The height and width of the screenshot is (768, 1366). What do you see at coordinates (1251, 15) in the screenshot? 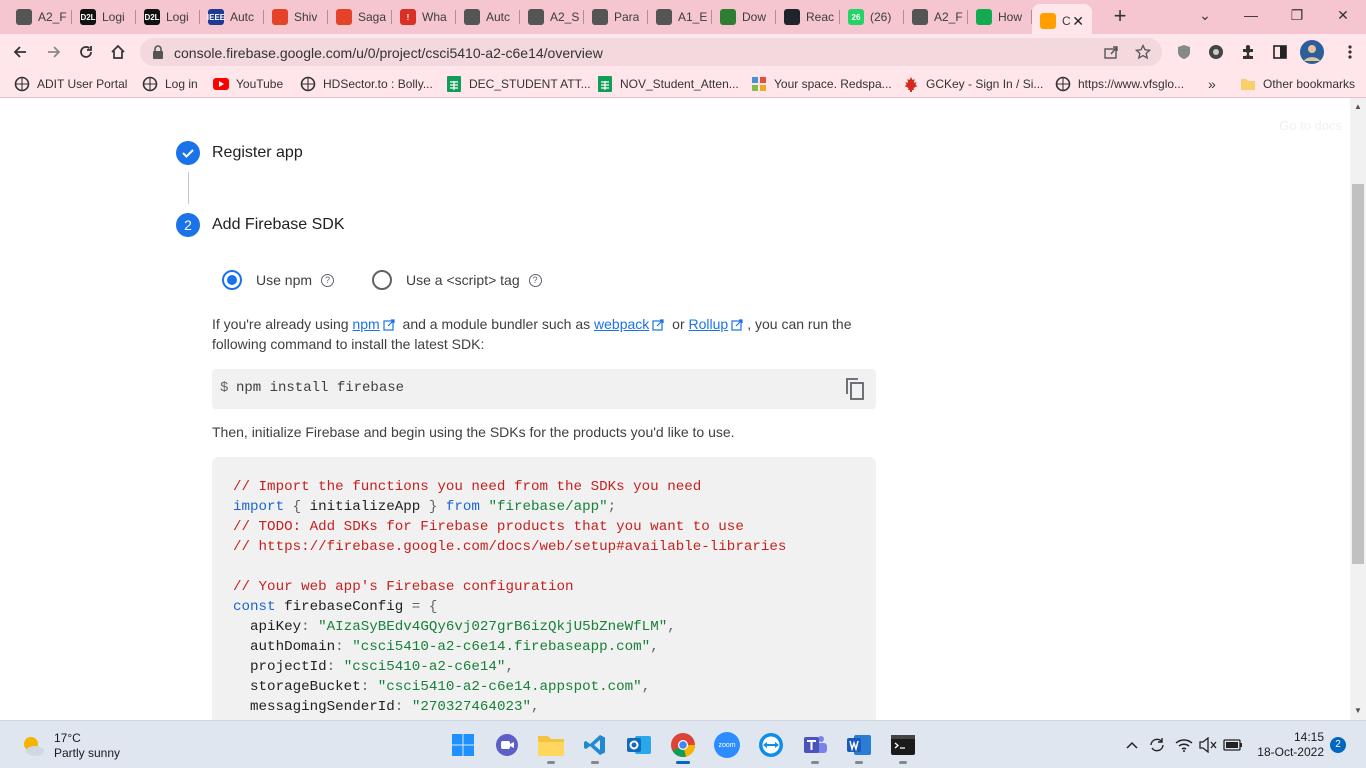
I see `minimize-button: —` at bounding box center [1251, 15].